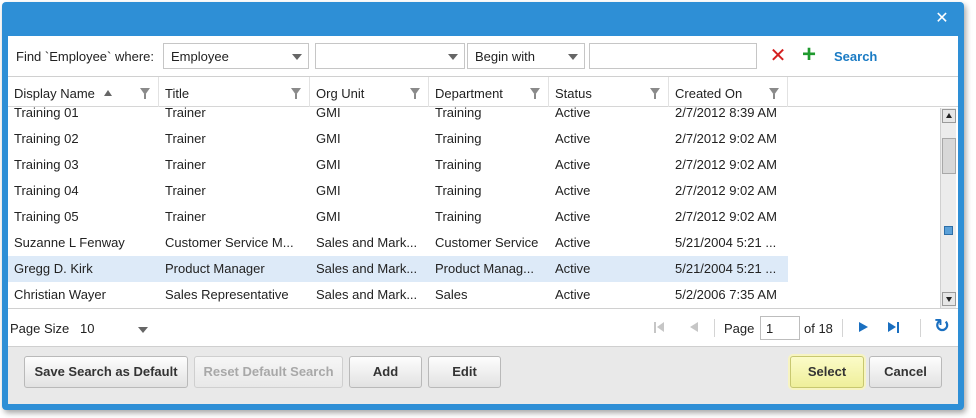 This screenshot has width=976, height=418. What do you see at coordinates (469, 93) in the screenshot?
I see `column-header-label: Department` at bounding box center [469, 93].